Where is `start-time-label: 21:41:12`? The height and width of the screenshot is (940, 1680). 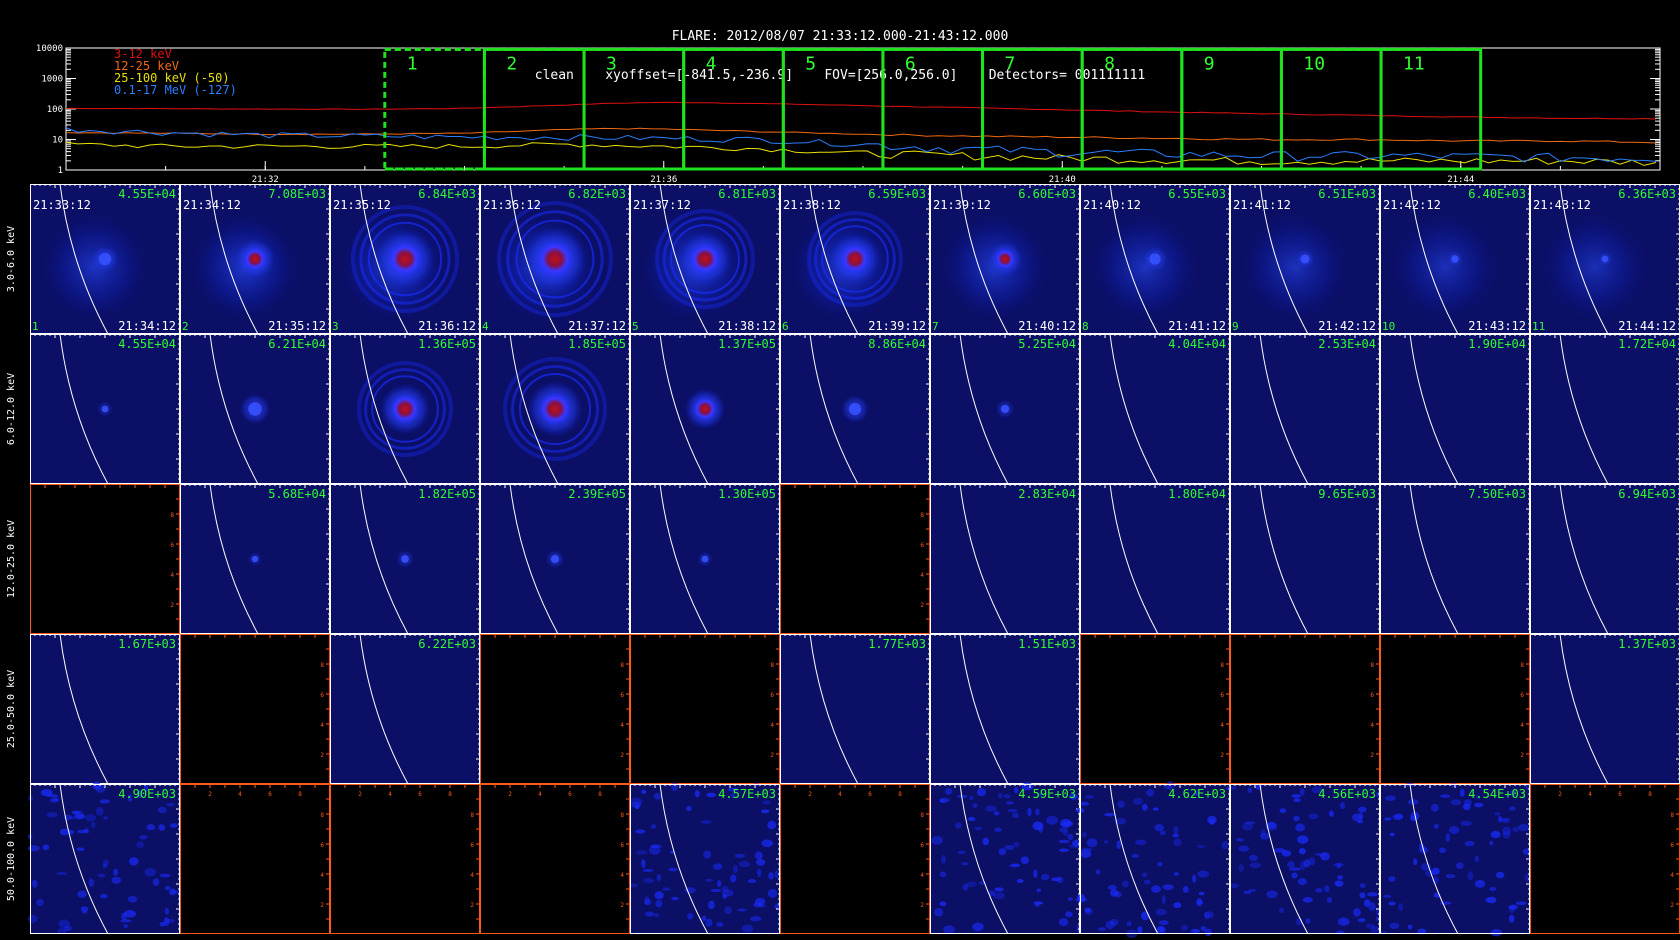 start-time-label: 21:41:12 is located at coordinates (1262, 205).